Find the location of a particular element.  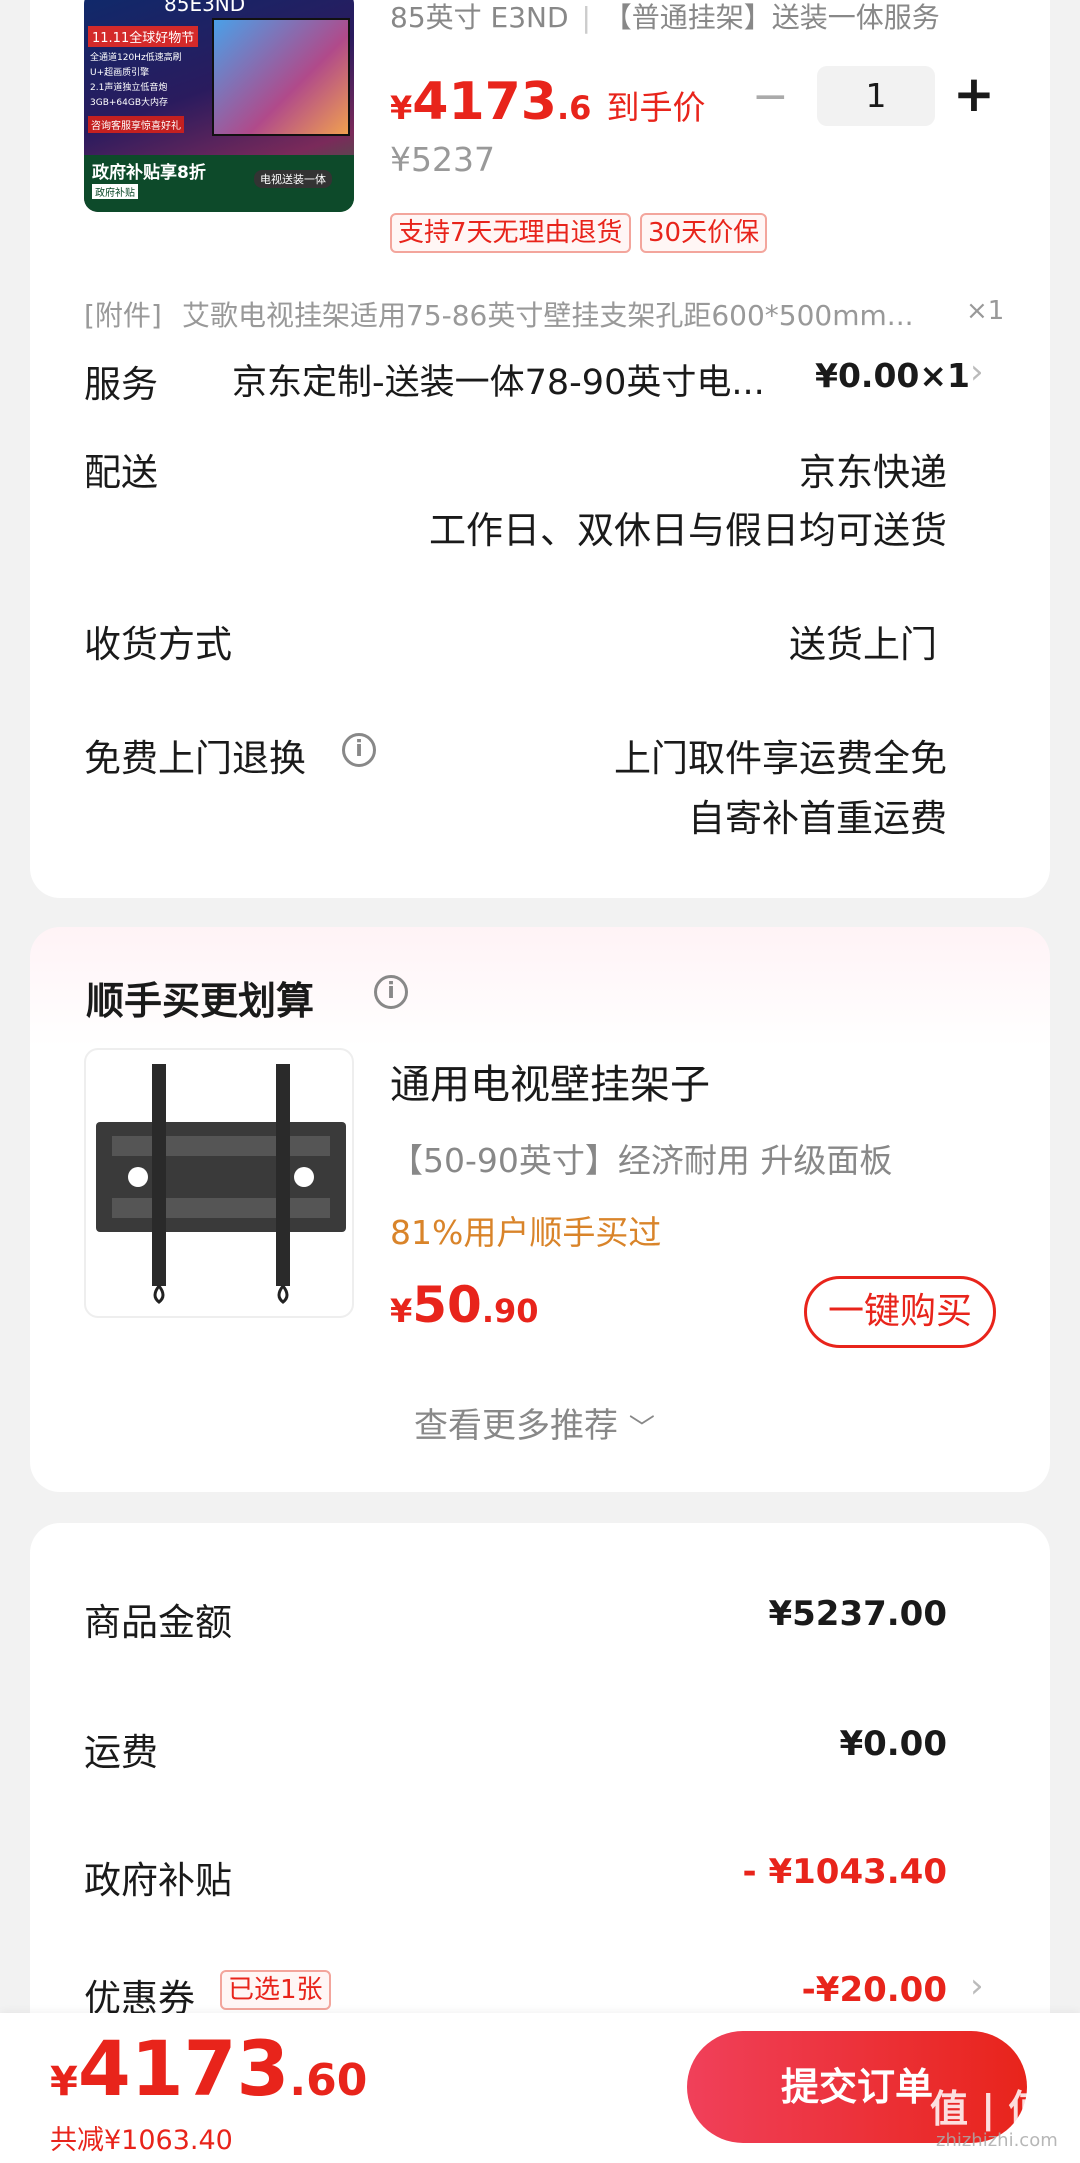

thumb-feature-3: 2.1声道独立低音炮 is located at coordinates (129, 88).